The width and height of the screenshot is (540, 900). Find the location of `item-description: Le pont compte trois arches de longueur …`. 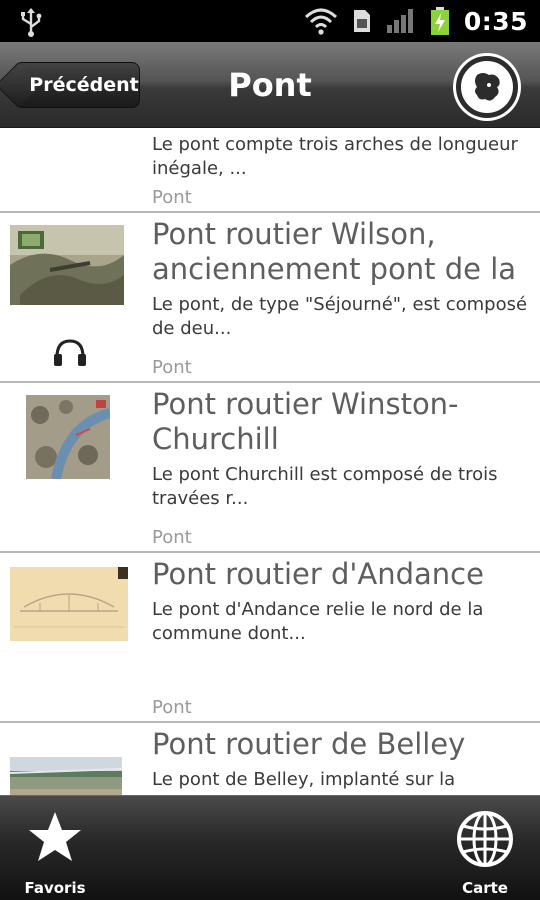

item-description: Le pont compte trois arches de longueur … is located at coordinates (335, 156).